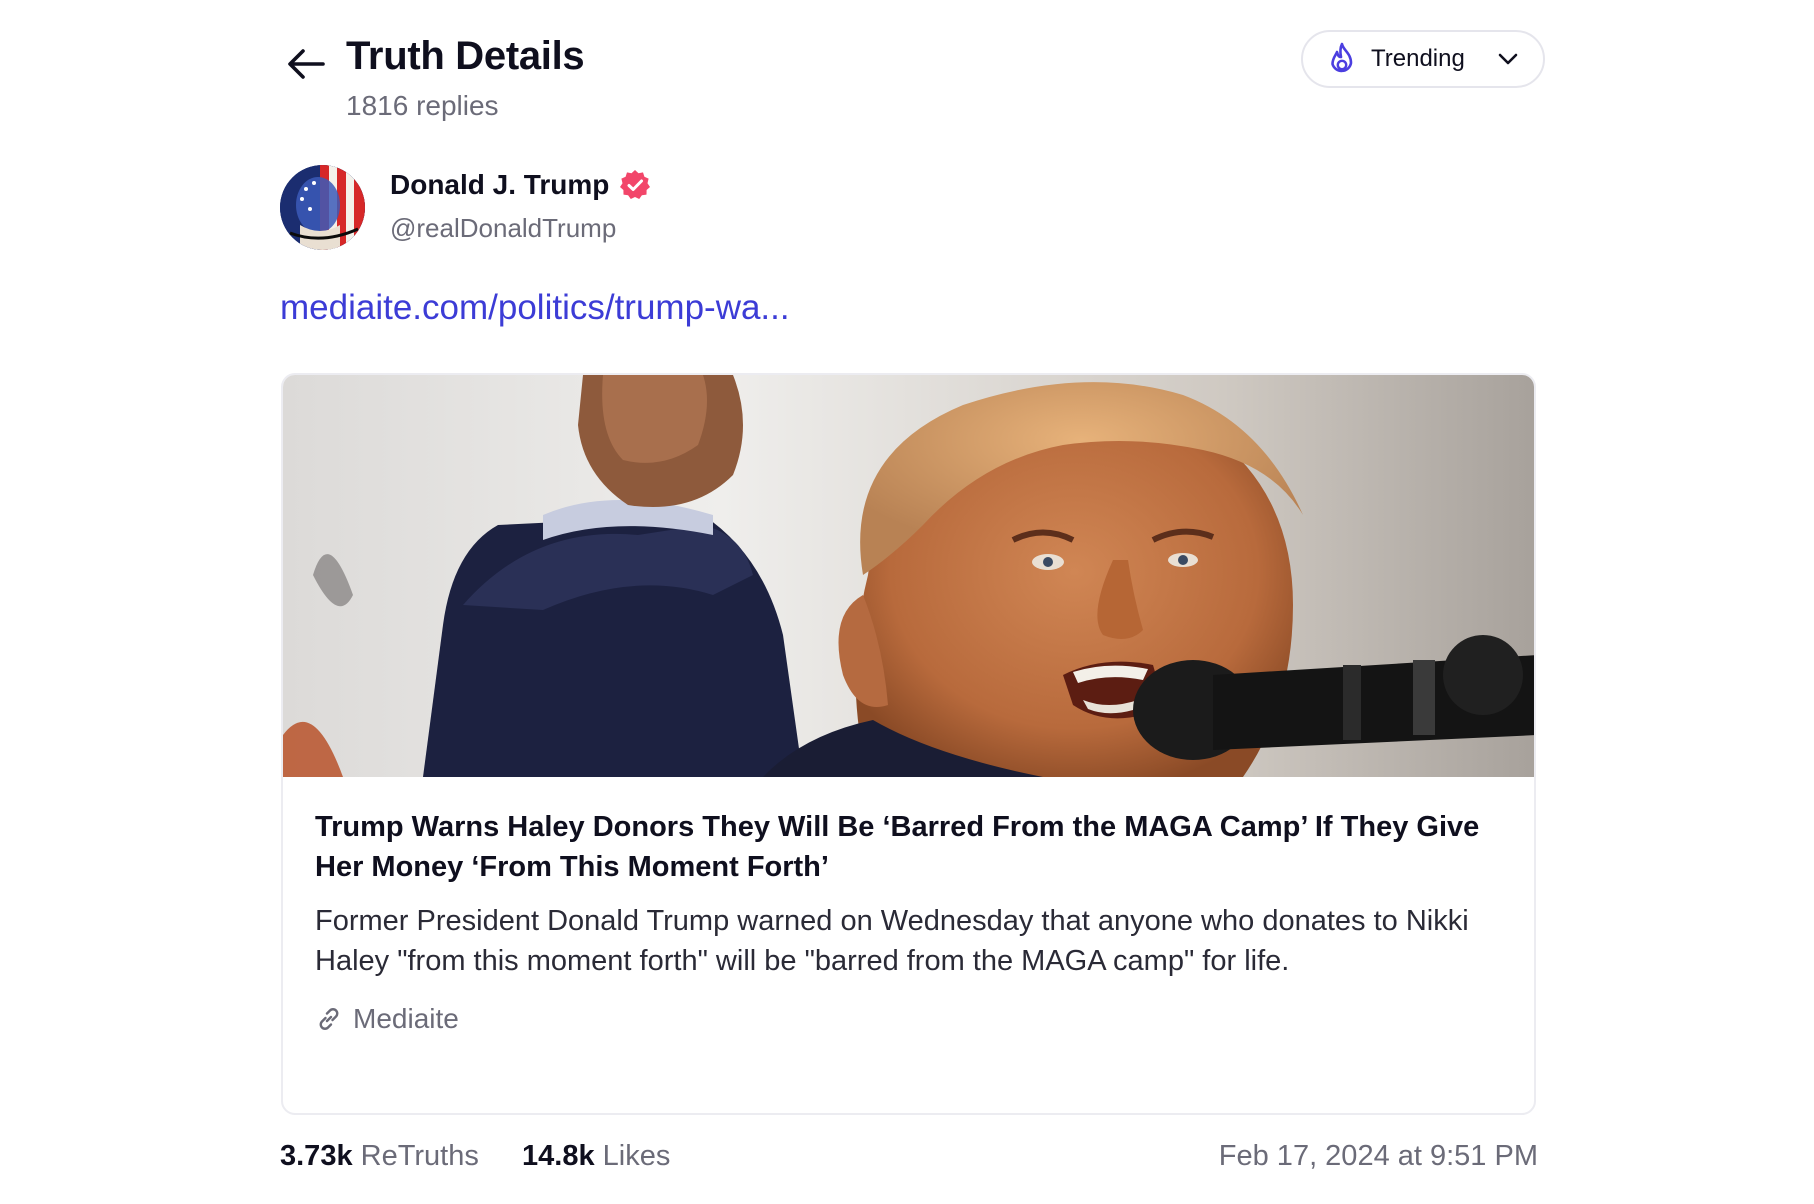  Describe the element at coordinates (422, 105) in the screenshot. I see `reply-count: 1816 replies` at that location.